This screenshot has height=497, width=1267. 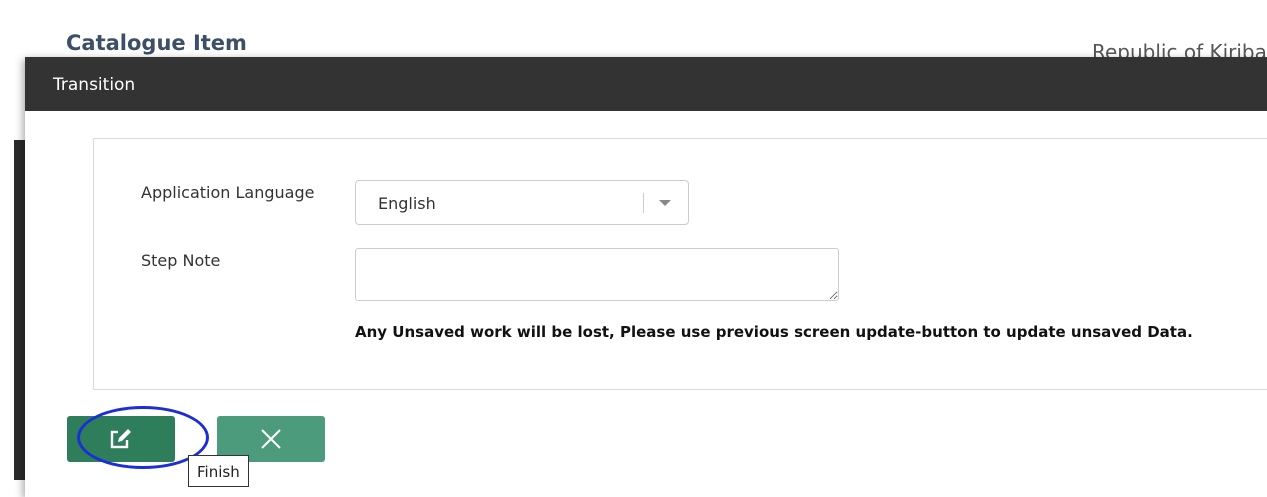 I want to click on close-icon, so click(x=271, y=439).